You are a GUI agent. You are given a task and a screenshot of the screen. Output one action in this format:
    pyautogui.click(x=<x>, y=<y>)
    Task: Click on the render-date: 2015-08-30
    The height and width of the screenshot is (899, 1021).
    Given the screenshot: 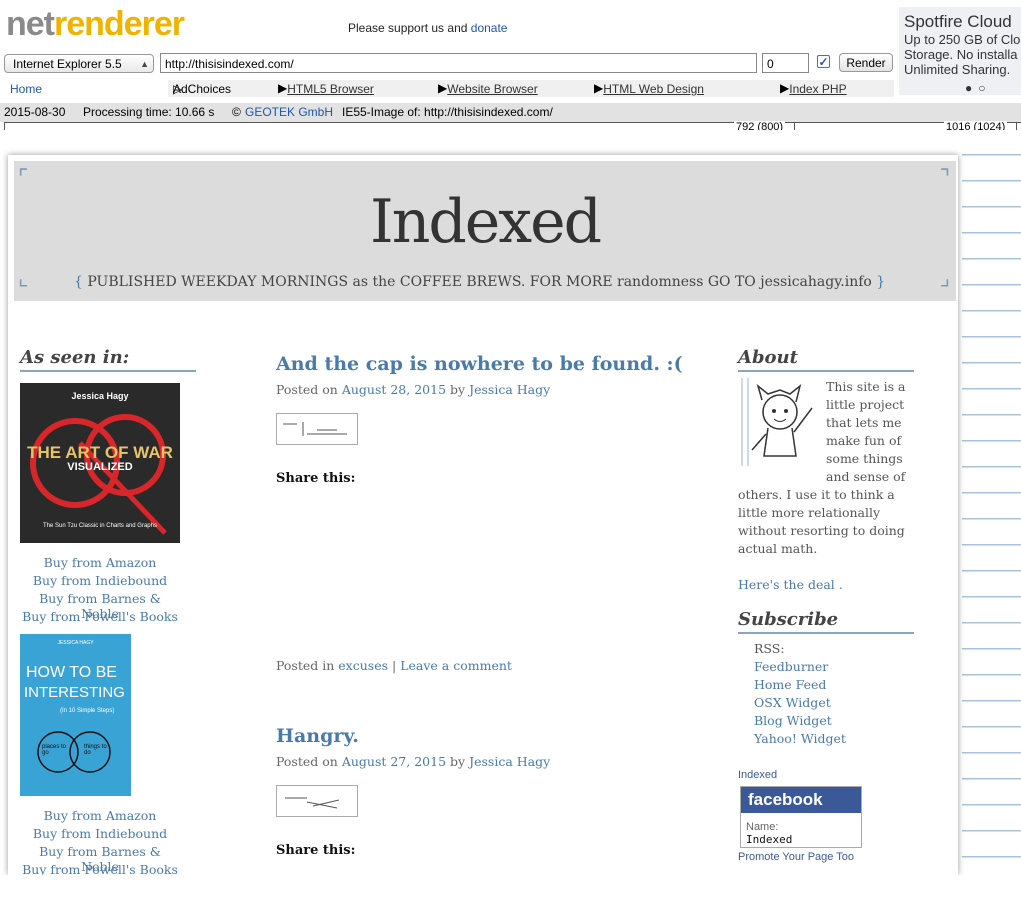 What is the action you would take?
    pyautogui.click(x=35, y=112)
    